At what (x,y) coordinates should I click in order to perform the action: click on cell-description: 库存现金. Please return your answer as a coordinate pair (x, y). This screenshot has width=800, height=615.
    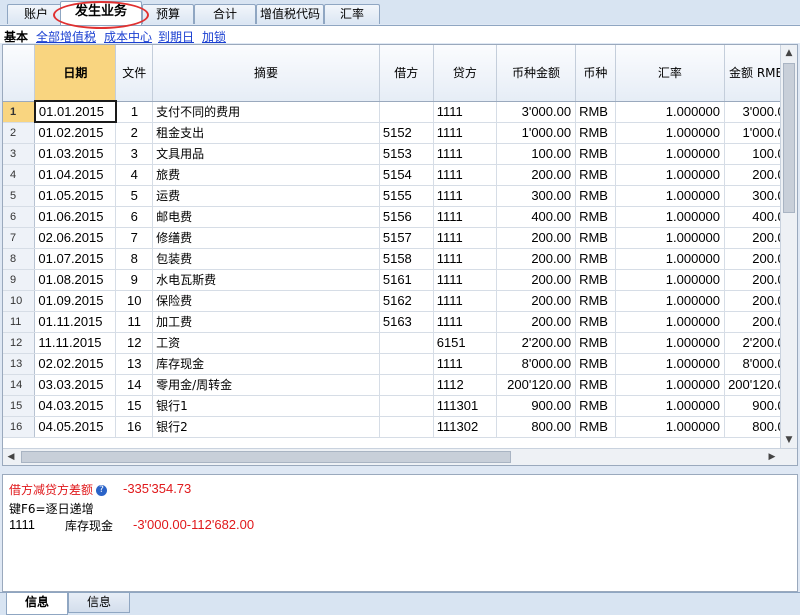
    Looking at the image, I should click on (266, 364).